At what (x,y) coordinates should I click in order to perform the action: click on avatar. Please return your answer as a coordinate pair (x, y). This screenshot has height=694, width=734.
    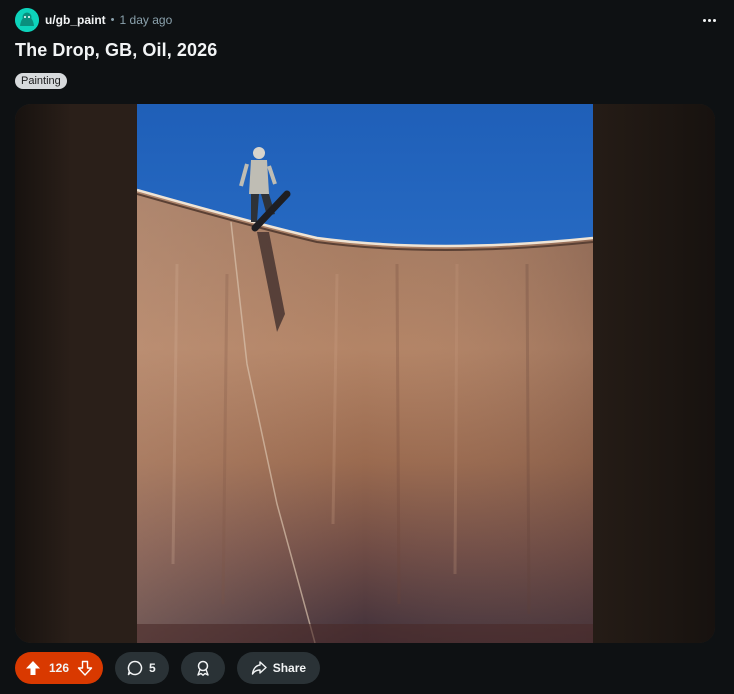
    Looking at the image, I should click on (27, 20).